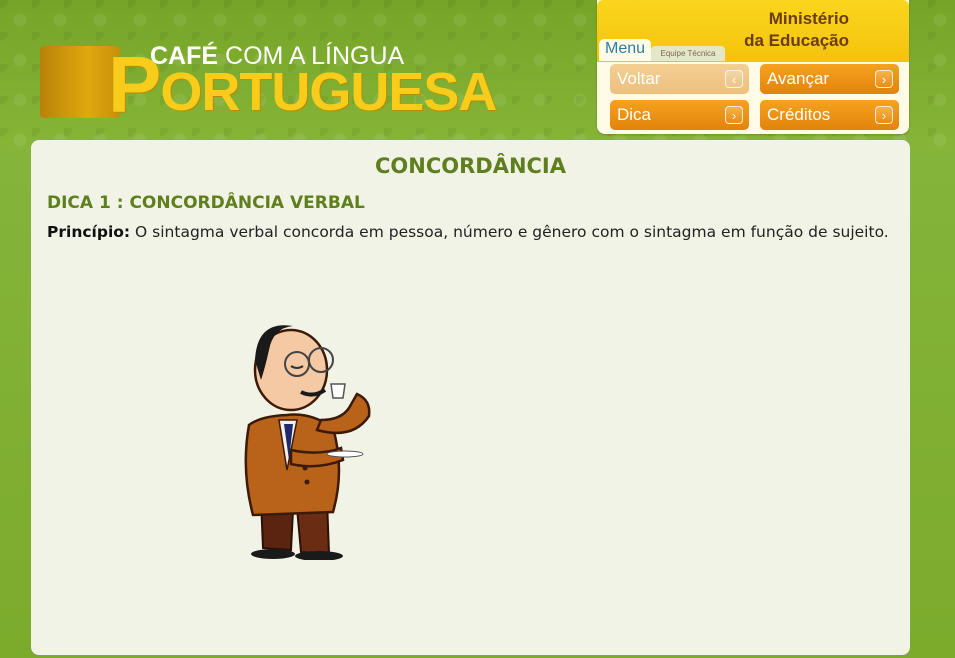  What do you see at coordinates (634, 114) in the screenshot?
I see `dica-label: Dica` at bounding box center [634, 114].